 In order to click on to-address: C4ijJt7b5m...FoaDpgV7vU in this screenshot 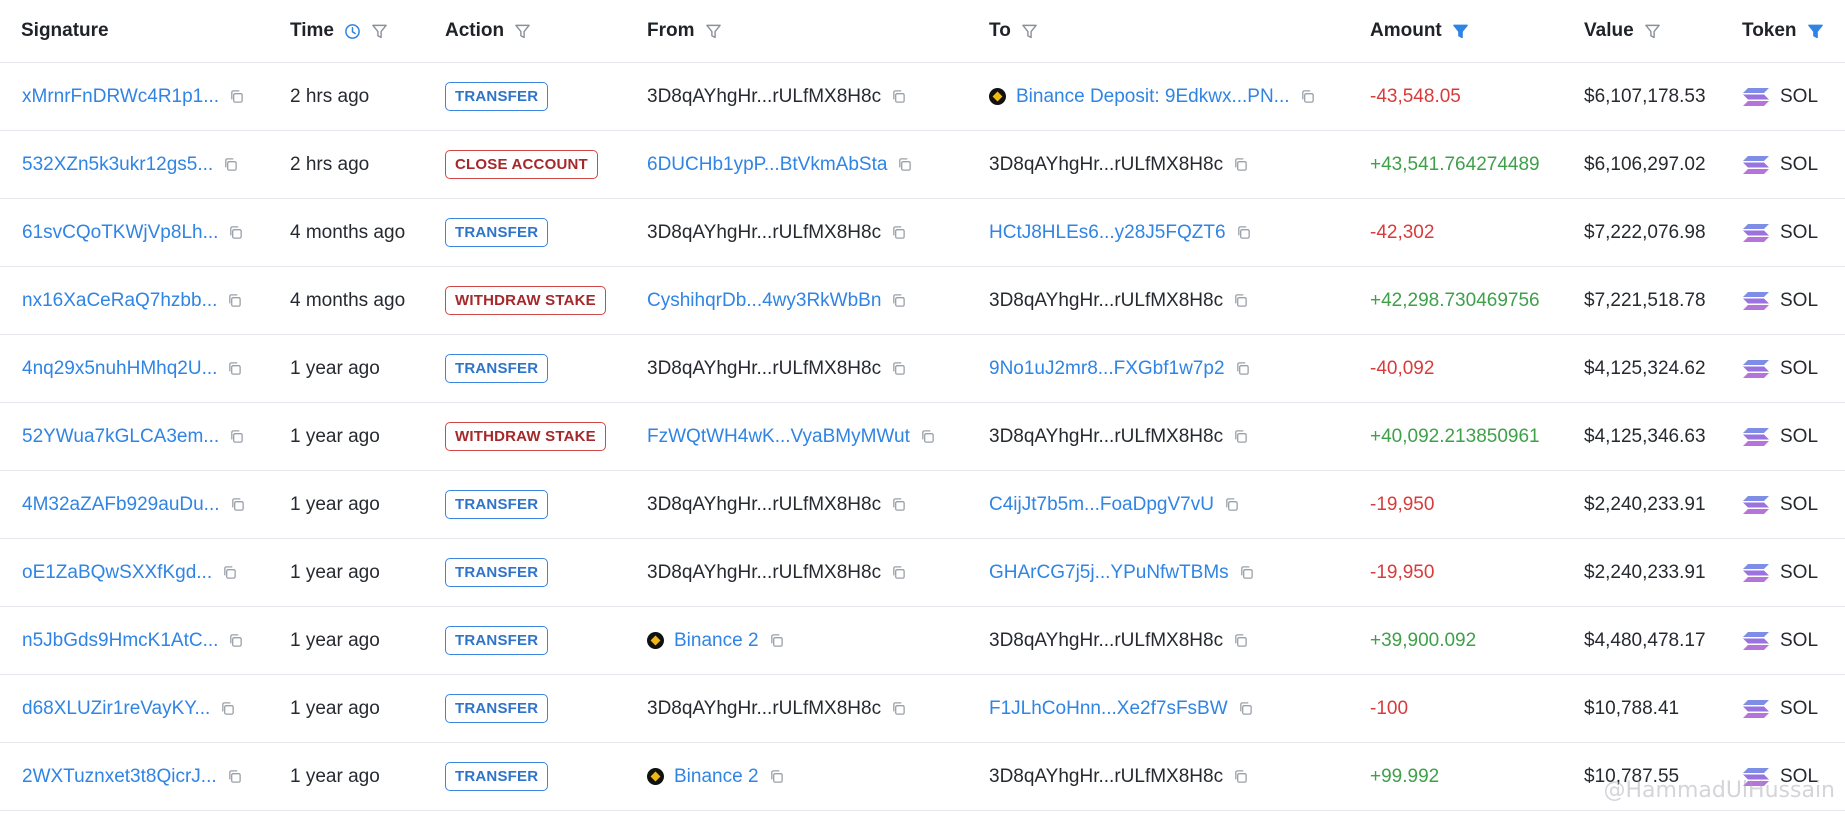, I will do `click(1101, 505)`.